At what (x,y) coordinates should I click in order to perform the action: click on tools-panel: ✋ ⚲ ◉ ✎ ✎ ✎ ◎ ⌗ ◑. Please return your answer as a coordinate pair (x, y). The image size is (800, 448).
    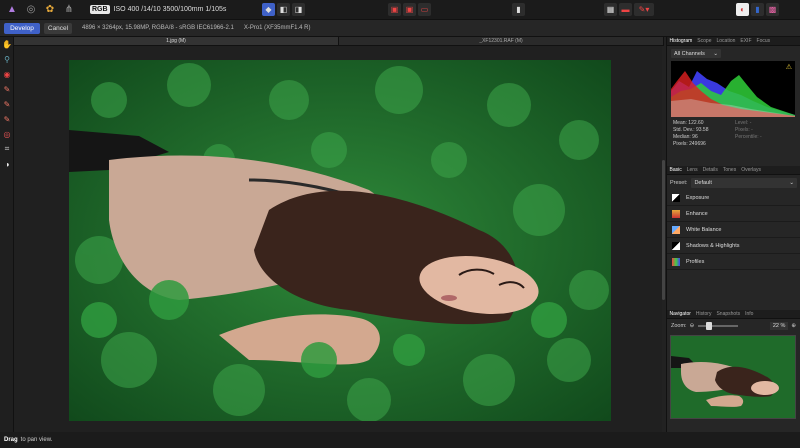
    Looking at the image, I should click on (7, 234).